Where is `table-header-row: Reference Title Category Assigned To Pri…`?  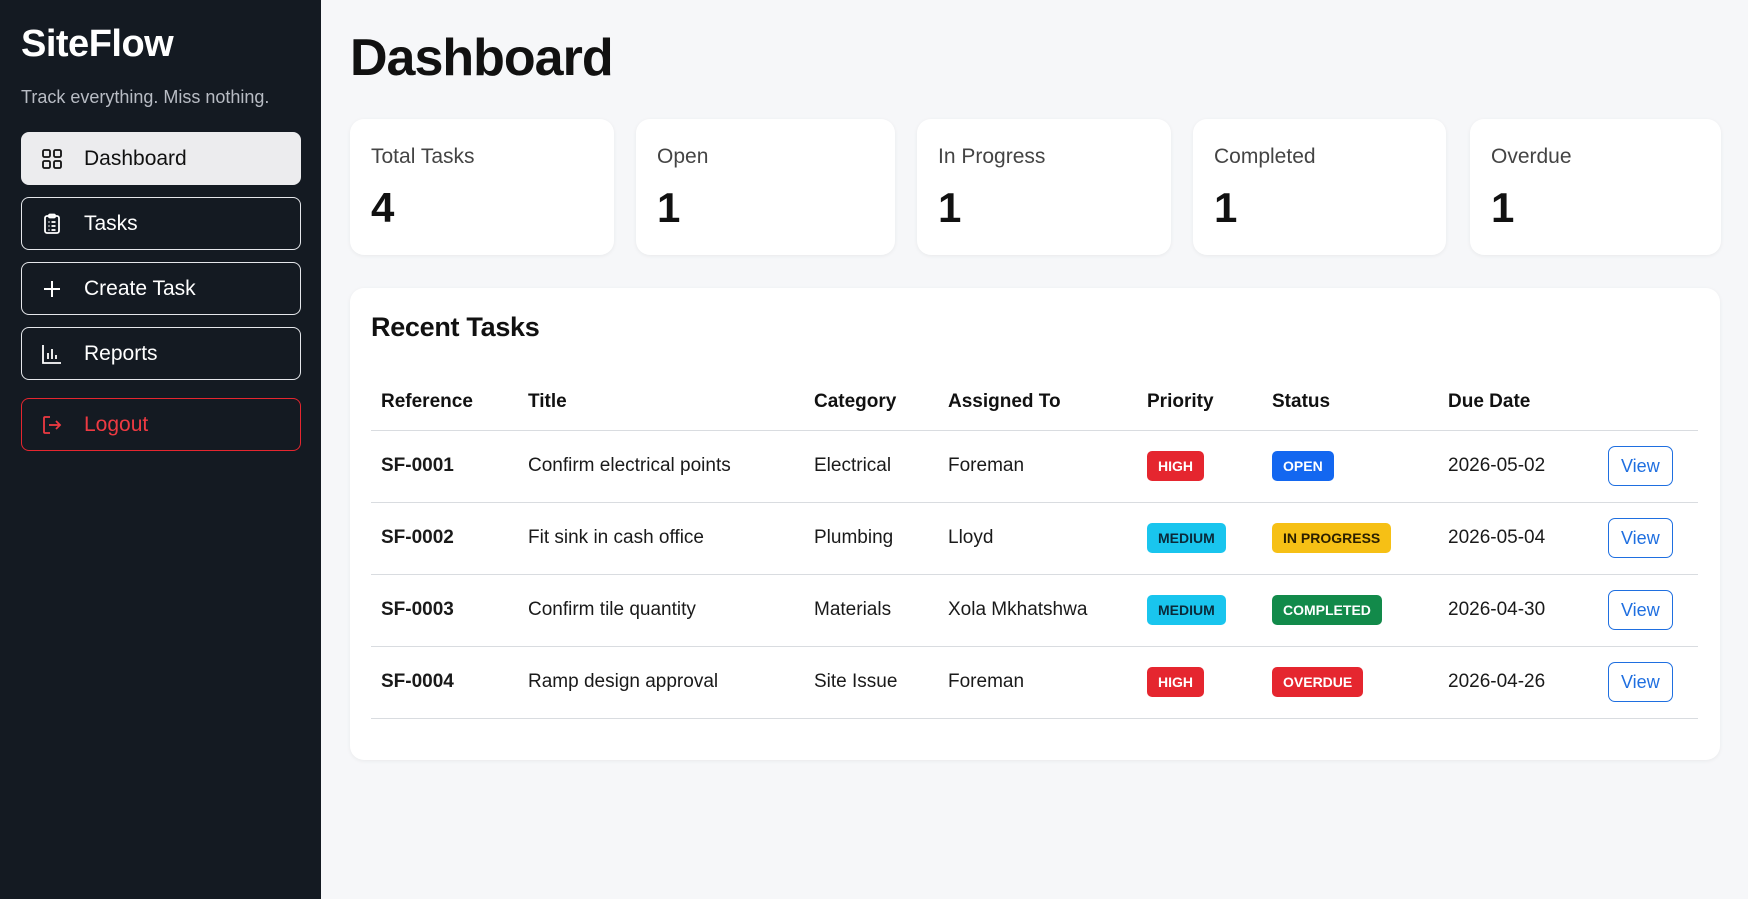 table-header-row: Reference Title Category Assigned To Pri… is located at coordinates (1034, 402).